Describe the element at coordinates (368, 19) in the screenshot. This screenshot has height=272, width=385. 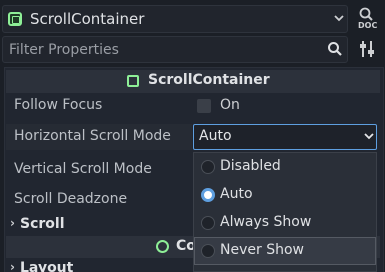
I see `doc-button: DOC` at that location.